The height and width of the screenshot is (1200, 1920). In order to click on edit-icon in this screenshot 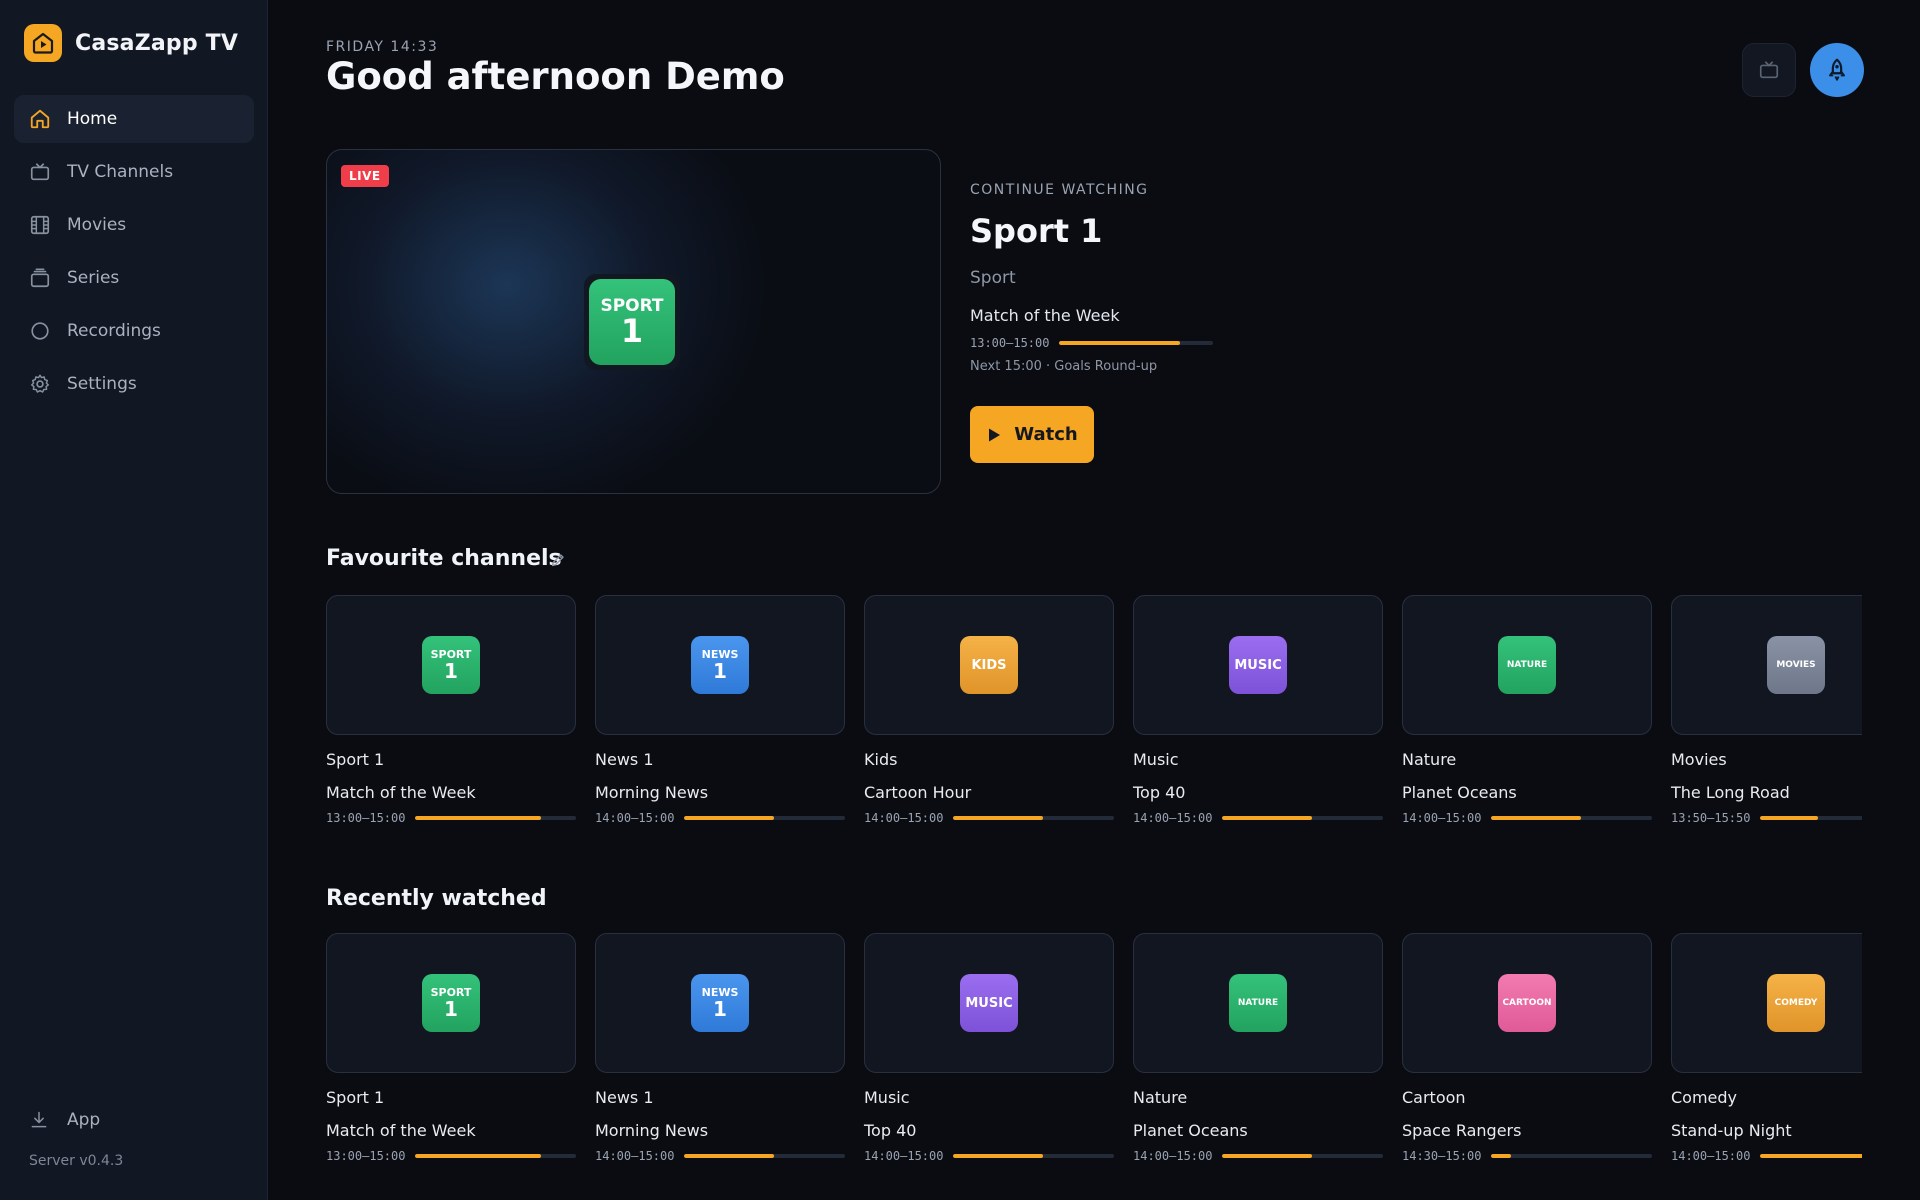, I will do `click(558, 560)`.